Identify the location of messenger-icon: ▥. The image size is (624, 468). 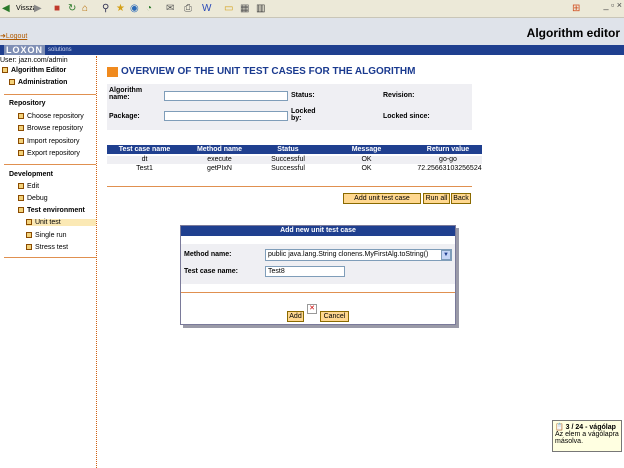
(260, 9).